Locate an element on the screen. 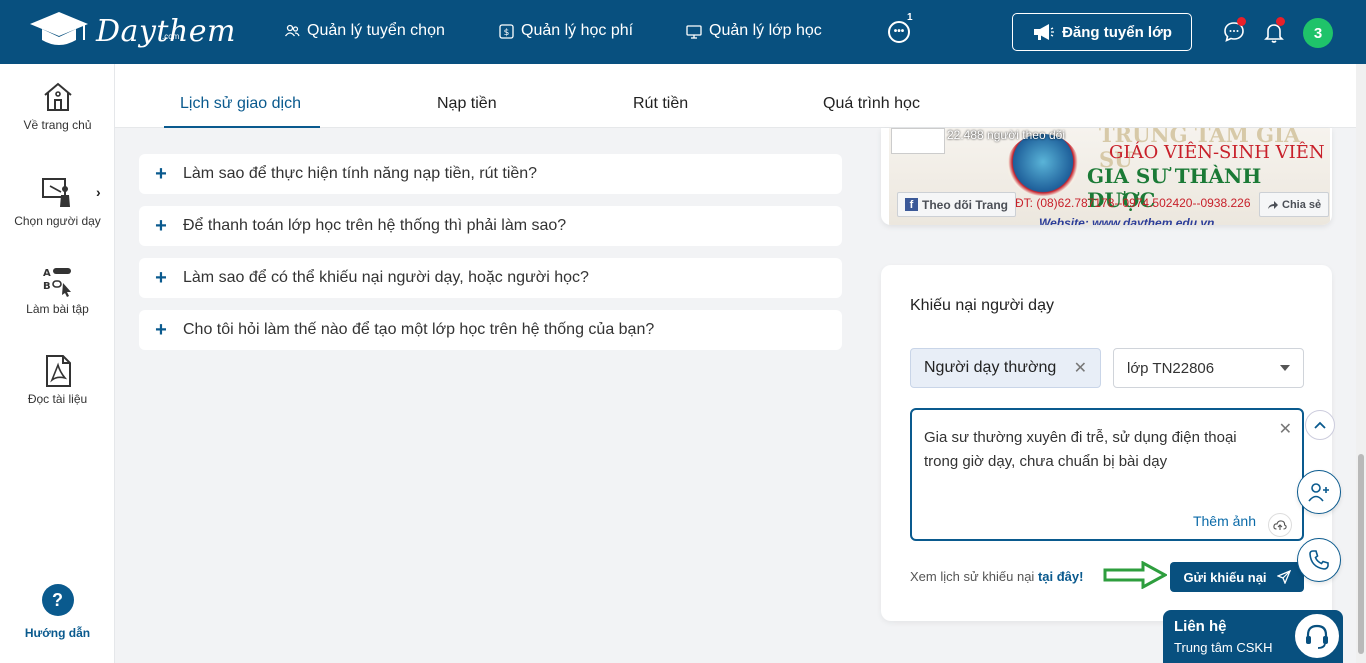 Image resolution: width=1366 pixels, height=663 pixels. facebook-follow-button: f Theo dõi Trang is located at coordinates (956, 204).